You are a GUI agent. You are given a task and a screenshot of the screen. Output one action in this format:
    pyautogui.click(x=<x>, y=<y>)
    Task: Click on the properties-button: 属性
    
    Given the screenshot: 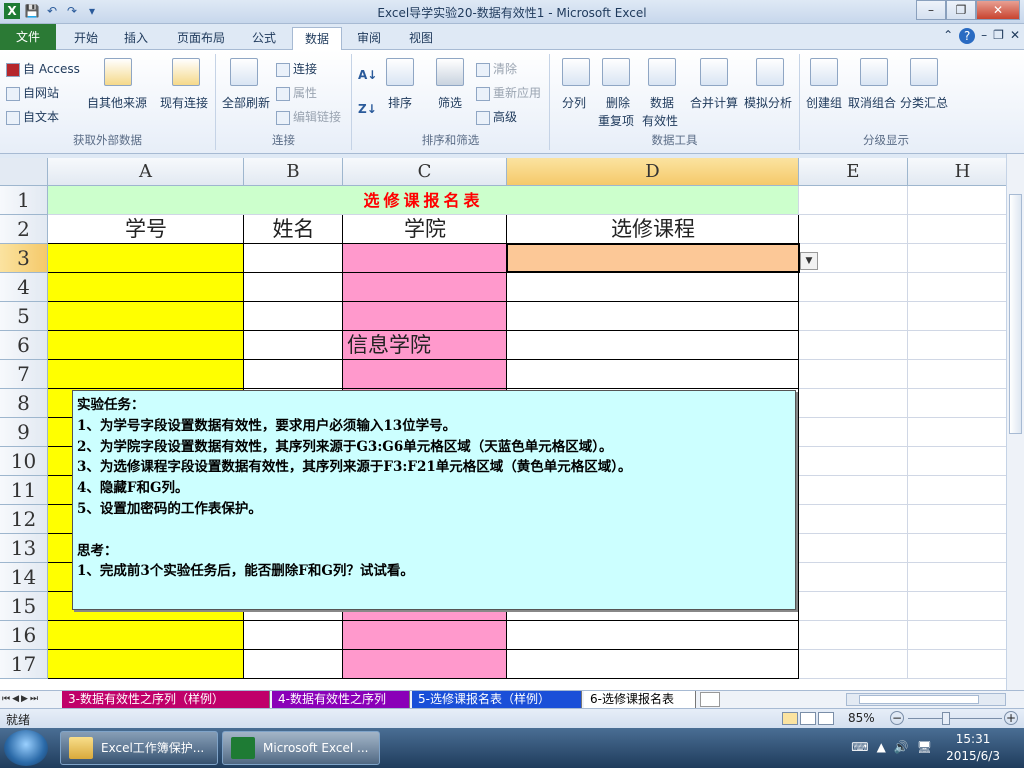 What is the action you would take?
    pyautogui.click(x=296, y=92)
    